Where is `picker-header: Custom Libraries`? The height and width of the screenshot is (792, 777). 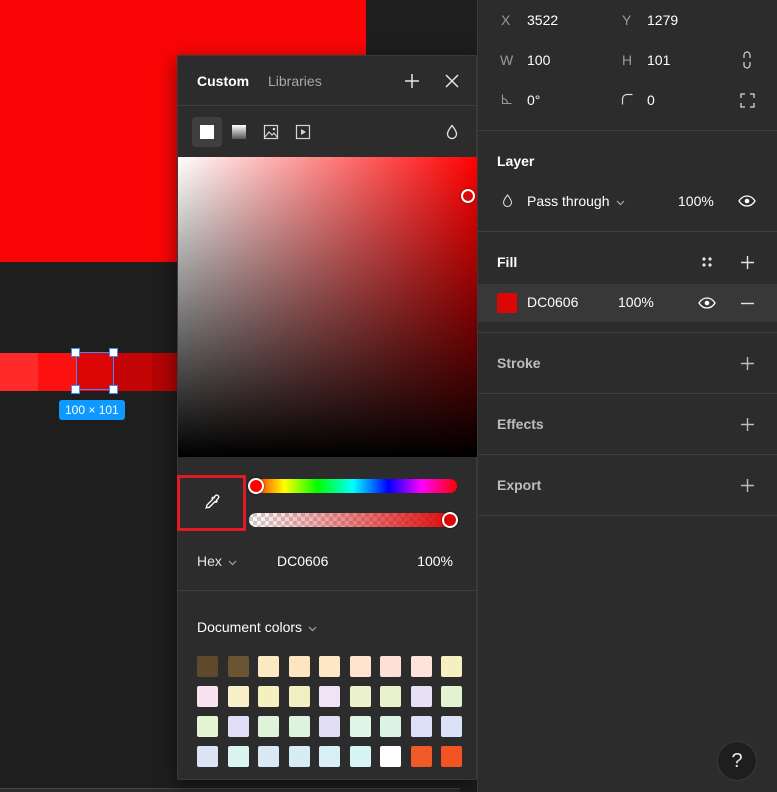
picker-header: Custom Libraries is located at coordinates (328, 81).